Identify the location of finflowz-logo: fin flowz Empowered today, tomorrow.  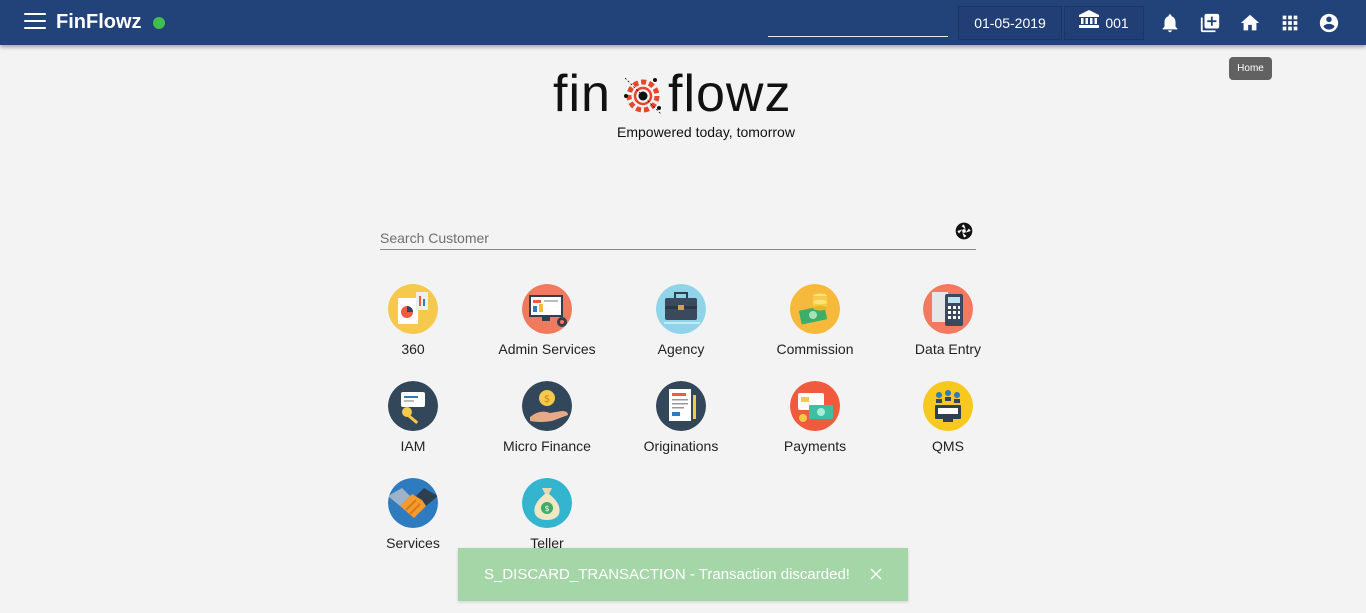
(688, 104).